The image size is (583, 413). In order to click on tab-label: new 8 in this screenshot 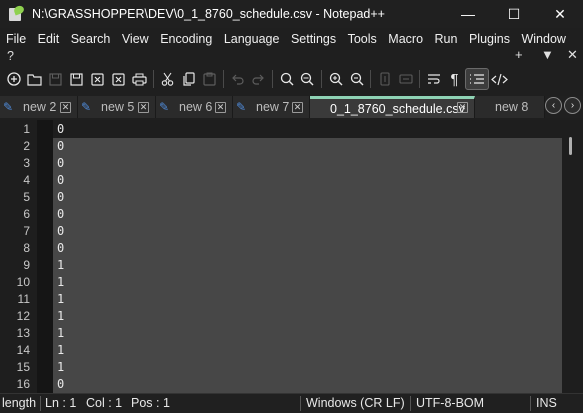, I will do `click(512, 107)`.